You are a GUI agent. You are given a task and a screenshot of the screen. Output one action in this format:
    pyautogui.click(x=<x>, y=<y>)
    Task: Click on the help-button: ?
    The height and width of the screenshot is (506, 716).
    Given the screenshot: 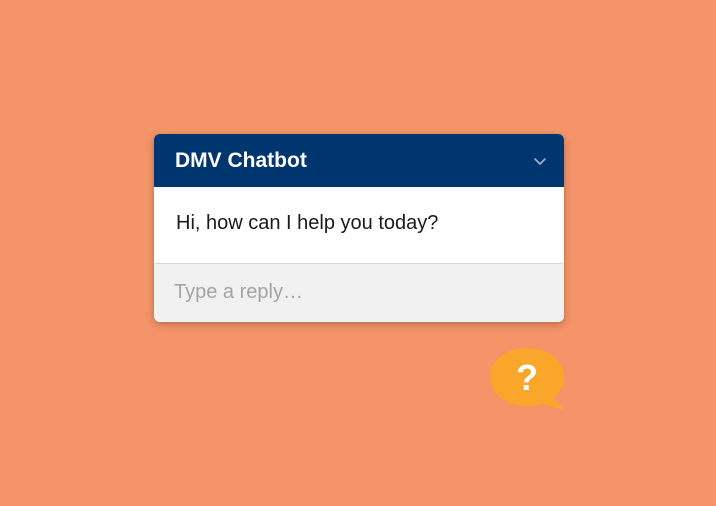 What is the action you would take?
    pyautogui.click(x=527, y=380)
    